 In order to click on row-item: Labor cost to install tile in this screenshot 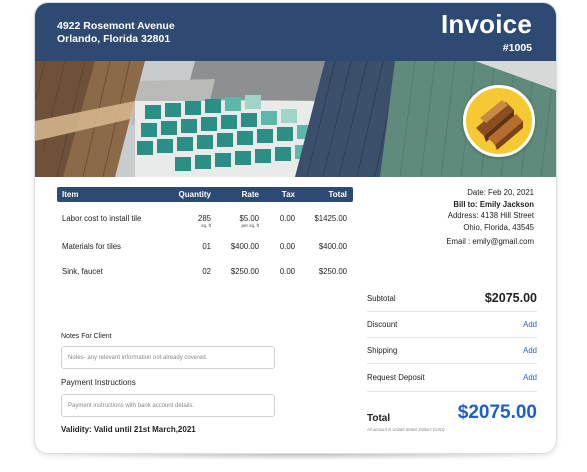, I will do `click(102, 218)`.